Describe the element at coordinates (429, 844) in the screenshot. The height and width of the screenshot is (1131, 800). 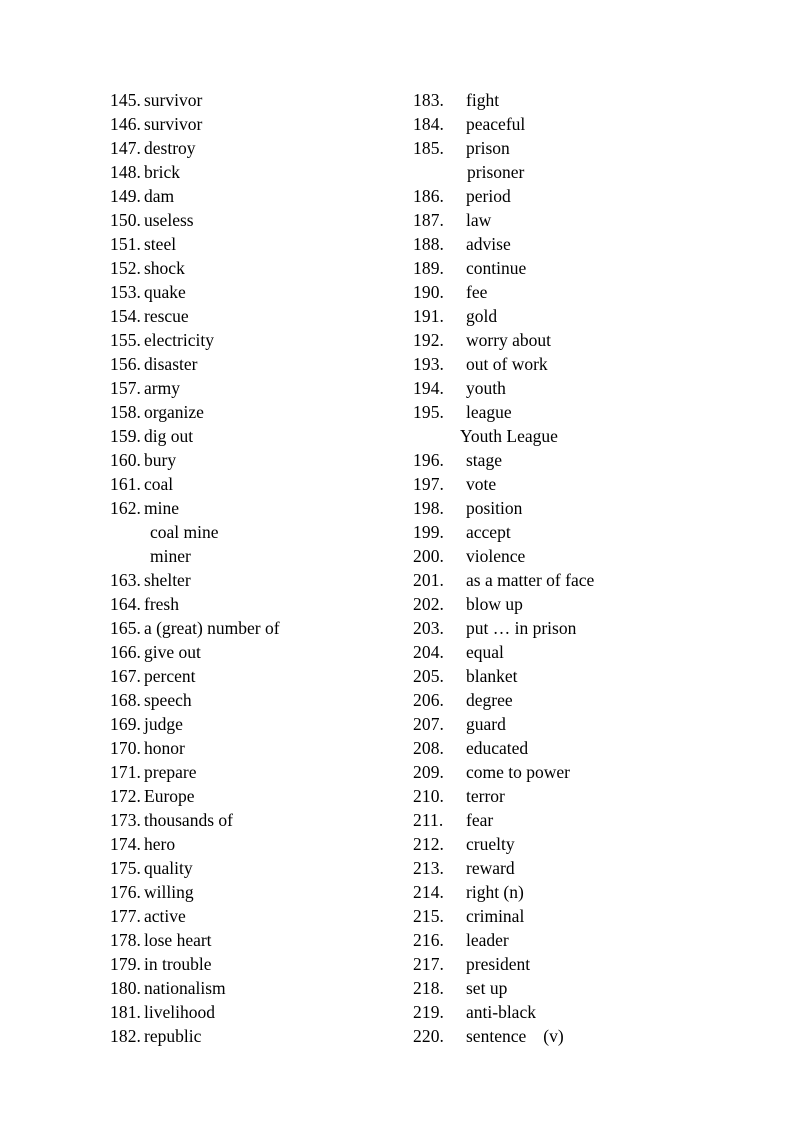
I see `entry-number: 212.` at that location.